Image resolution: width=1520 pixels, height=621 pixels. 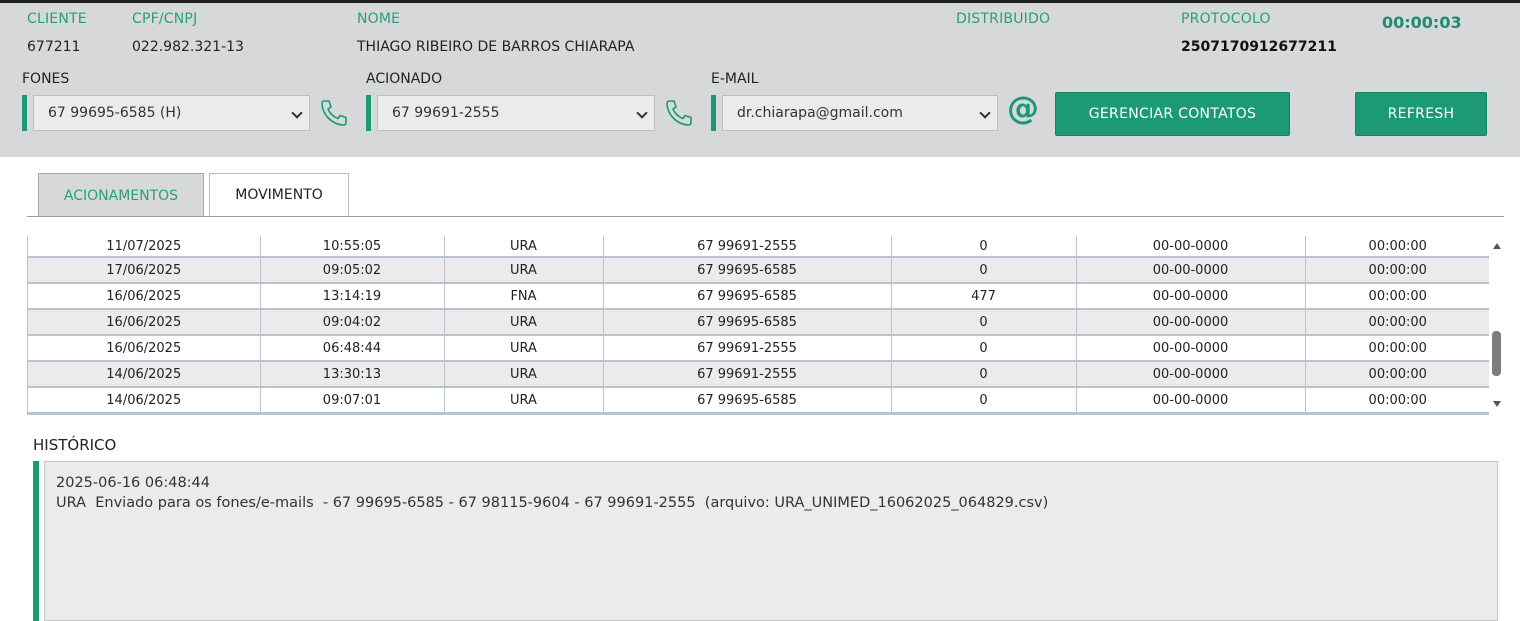 What do you see at coordinates (352, 296) in the screenshot?
I see `table-cell: 13:14:19` at bounding box center [352, 296].